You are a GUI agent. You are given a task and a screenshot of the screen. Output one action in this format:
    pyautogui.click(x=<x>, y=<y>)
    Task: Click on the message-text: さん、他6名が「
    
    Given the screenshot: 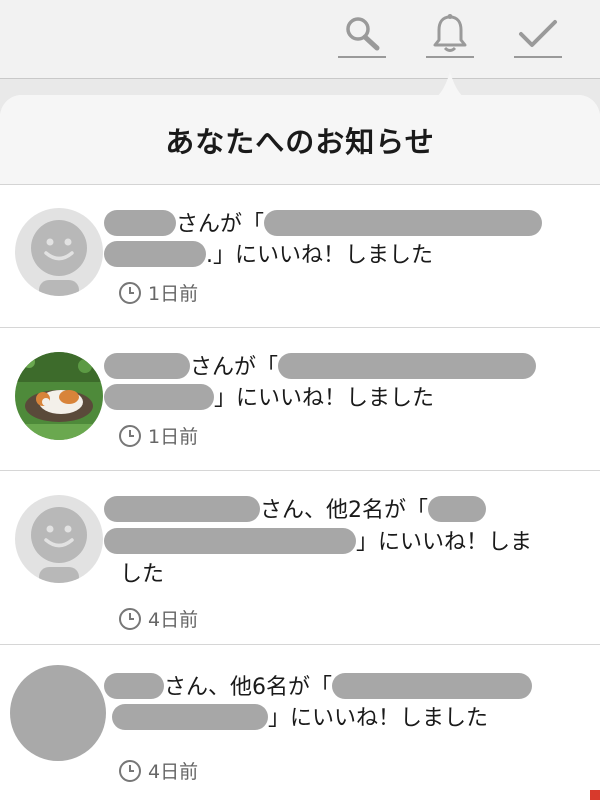 What is the action you would take?
    pyautogui.click(x=248, y=687)
    